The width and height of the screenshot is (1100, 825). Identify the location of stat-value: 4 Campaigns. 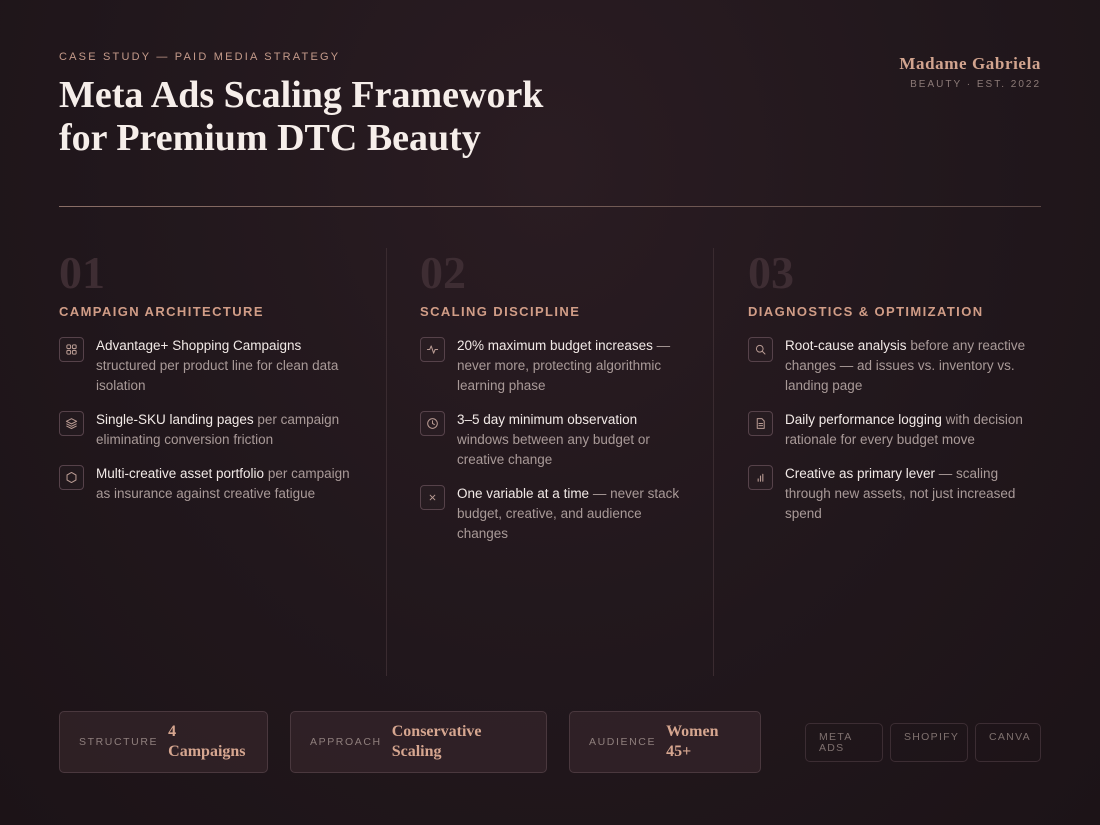
(206, 742).